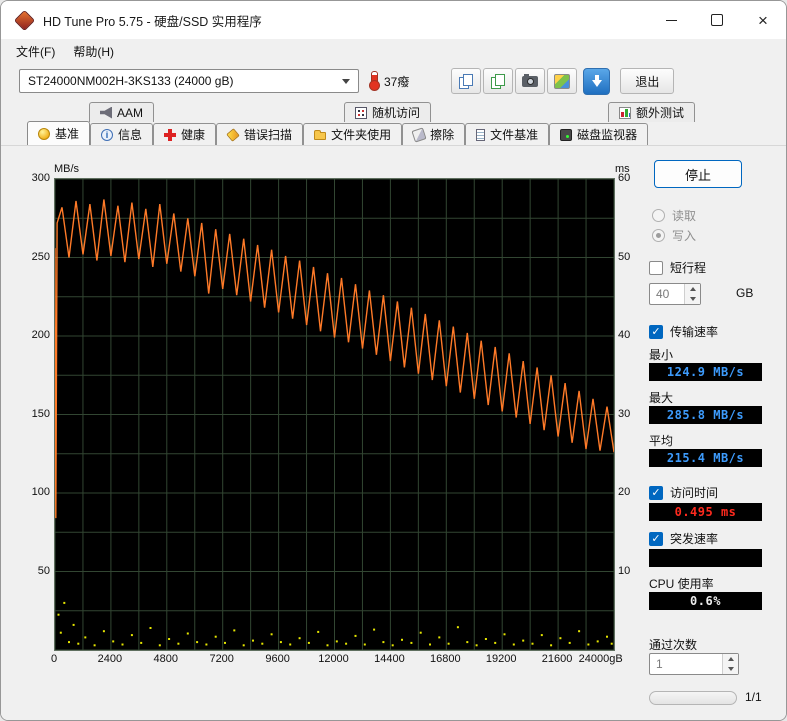 This screenshot has width=787, height=721. I want to click on up-arrow-icon, so click(730, 659).